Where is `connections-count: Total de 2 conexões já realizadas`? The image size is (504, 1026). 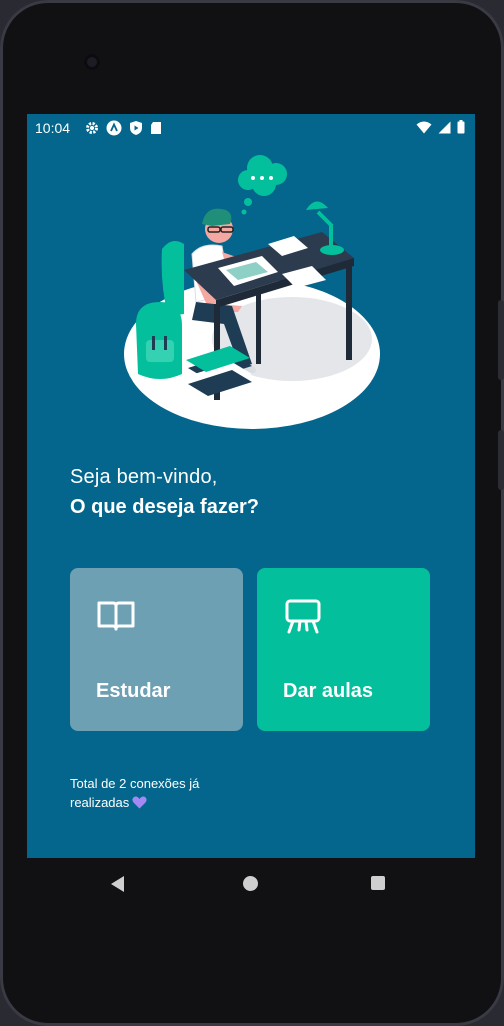
connections-count: Total de 2 conexões já realizadas is located at coordinates (170, 793).